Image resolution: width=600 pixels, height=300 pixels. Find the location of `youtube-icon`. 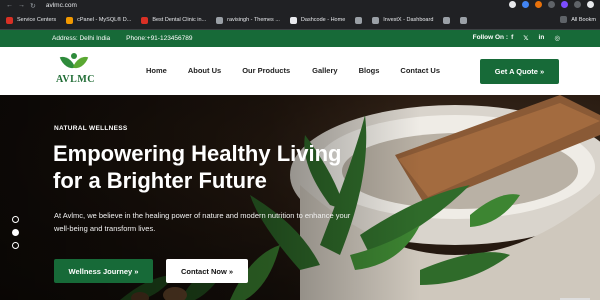

youtube-icon is located at coordinates (9, 20).